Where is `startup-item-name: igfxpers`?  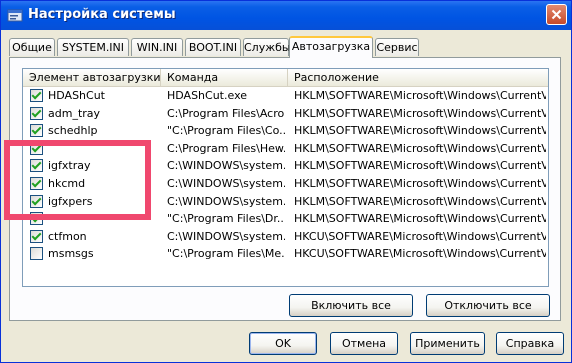 startup-item-name: igfxpers is located at coordinates (70, 201).